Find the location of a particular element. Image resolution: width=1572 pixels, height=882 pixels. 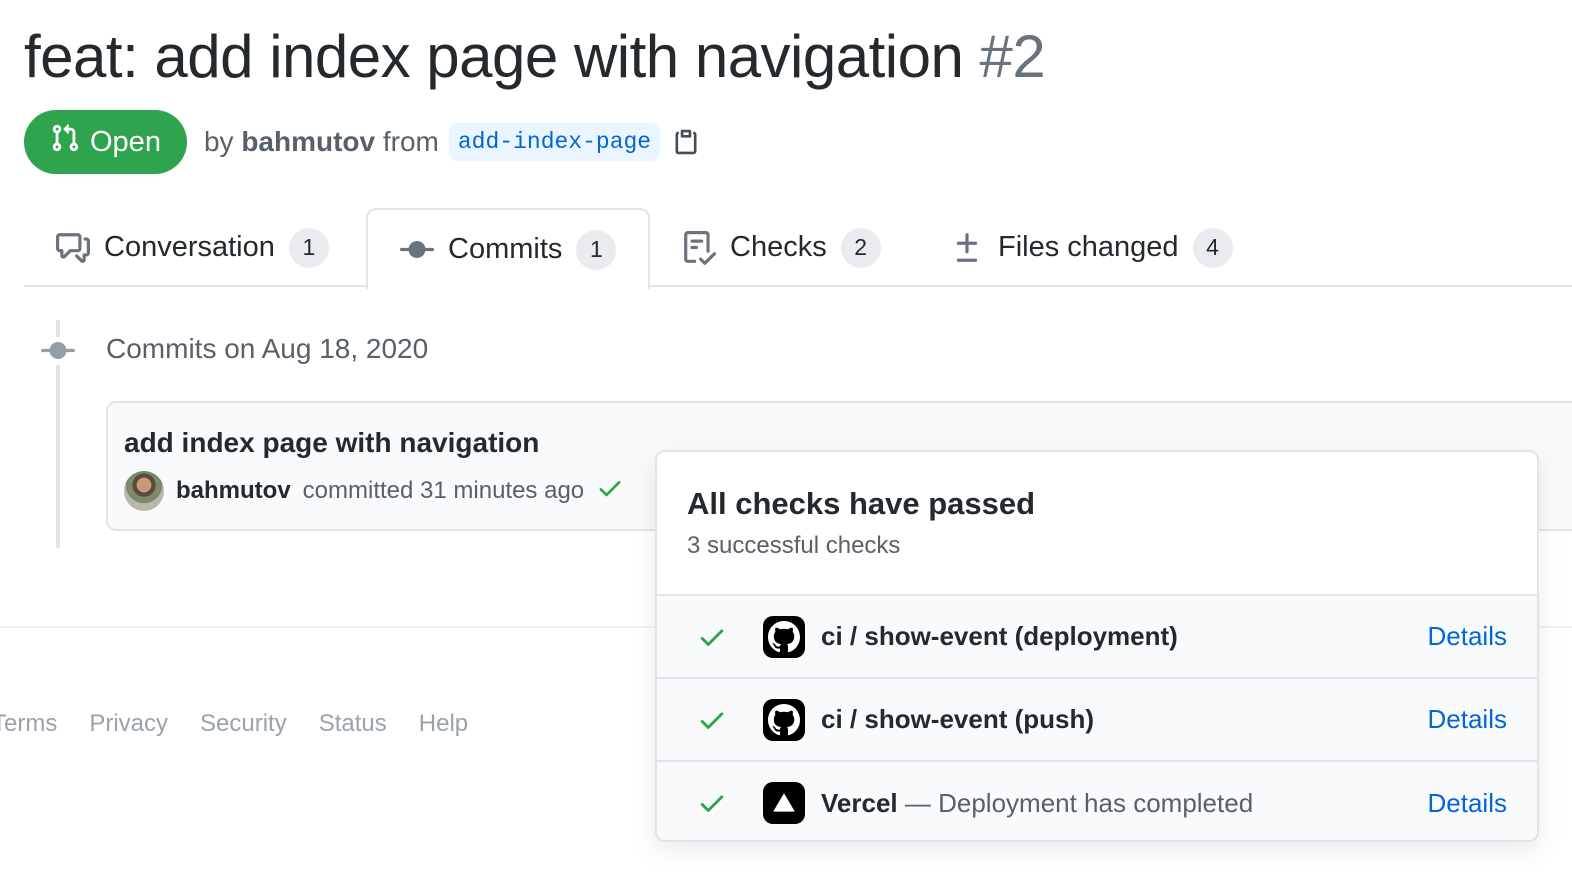

clipboard-icon is located at coordinates (686, 142).